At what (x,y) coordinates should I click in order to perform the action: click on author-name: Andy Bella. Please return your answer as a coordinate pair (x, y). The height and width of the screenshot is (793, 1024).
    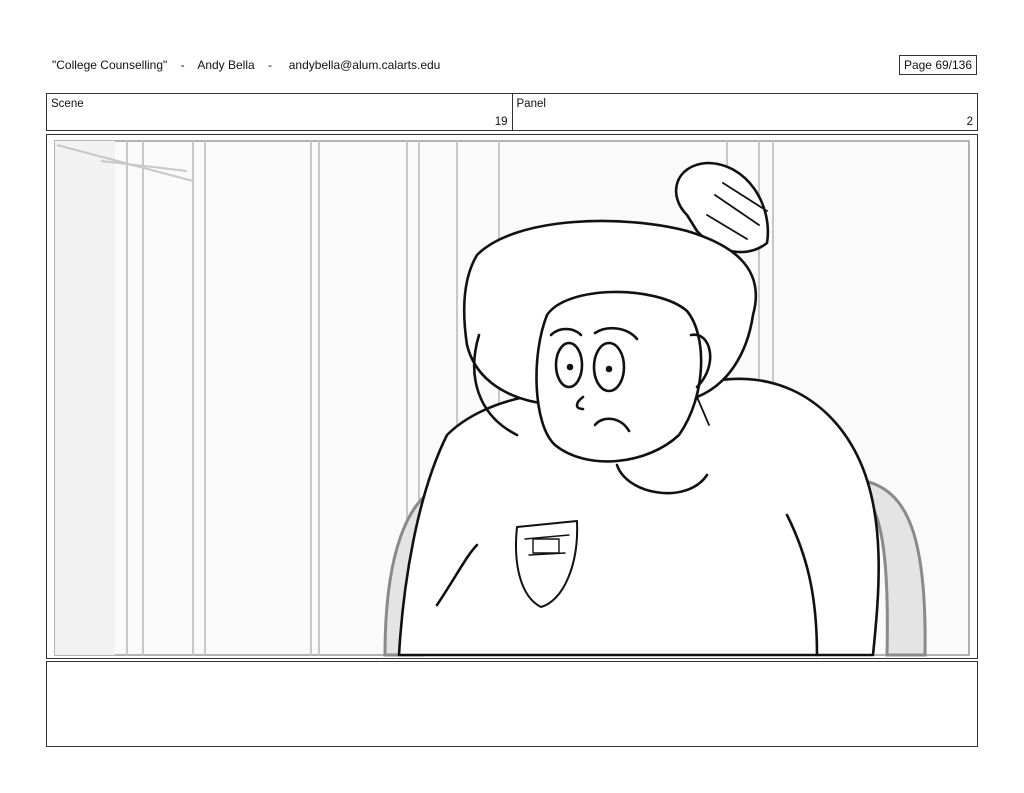
    Looking at the image, I should click on (226, 65).